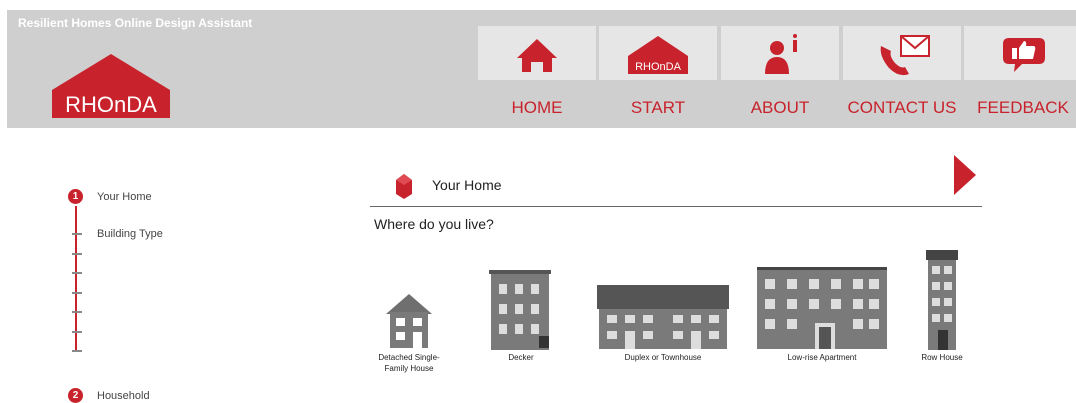 The width and height of the screenshot is (1076, 403). I want to click on duplex-icon, so click(663, 317).